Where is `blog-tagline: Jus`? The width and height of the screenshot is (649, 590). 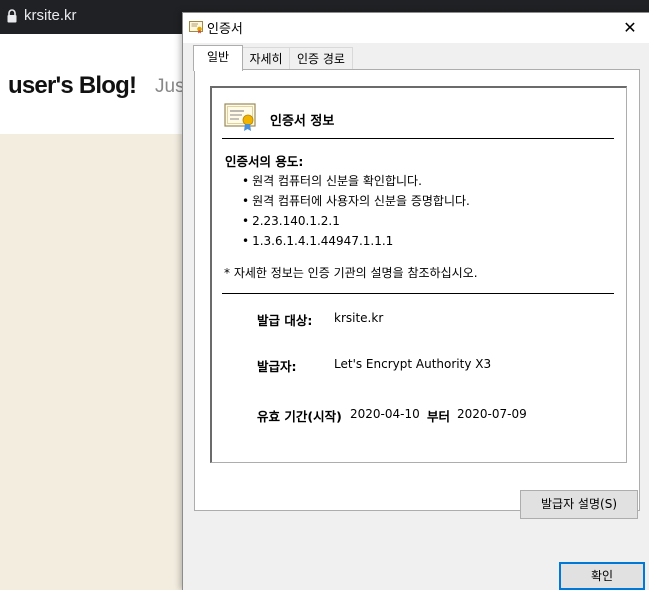 blog-tagline: Jus is located at coordinates (170, 86).